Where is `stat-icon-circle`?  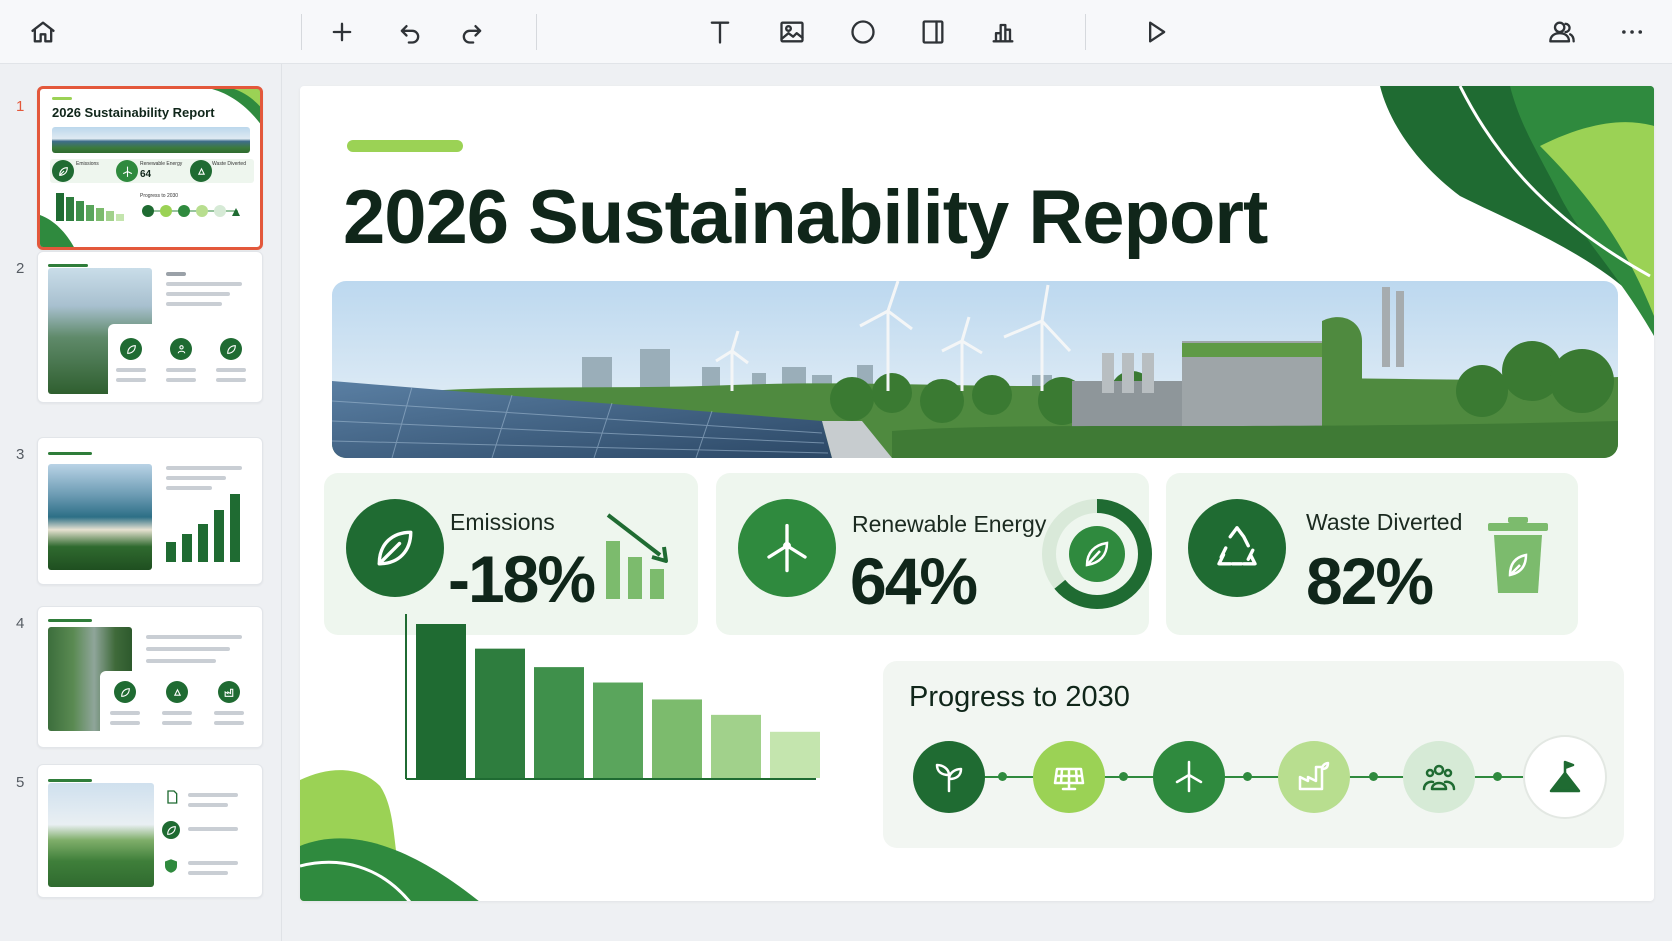
stat-icon-circle is located at coordinates (1237, 548).